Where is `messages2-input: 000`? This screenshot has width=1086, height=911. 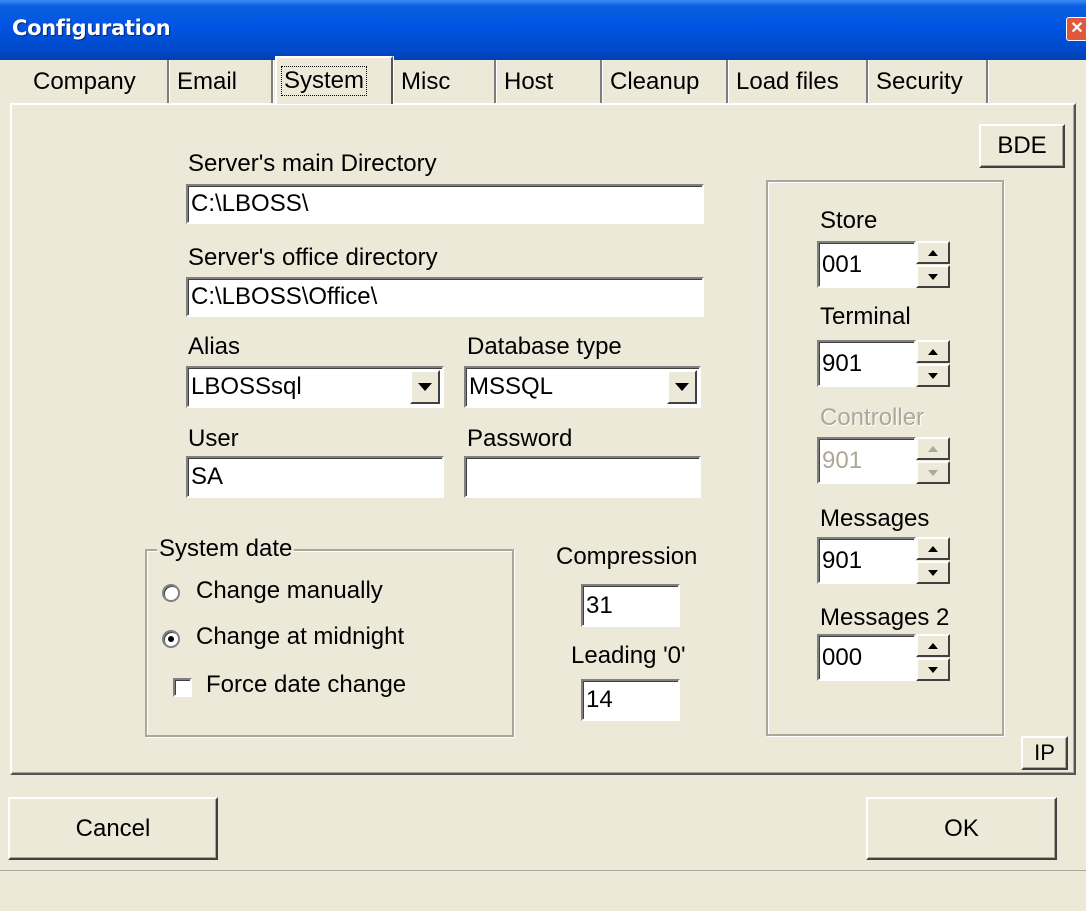
messages2-input: 000 is located at coordinates (866, 657).